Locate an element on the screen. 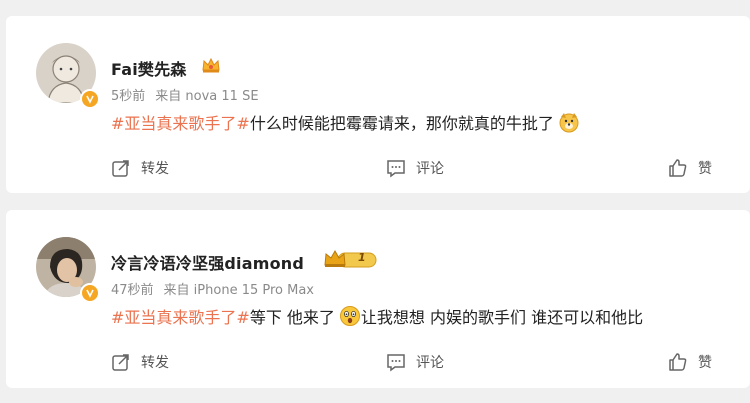 This screenshot has width=750, height=403. post-source: 来自 iPhone 15 Pro Max is located at coordinates (238, 290).